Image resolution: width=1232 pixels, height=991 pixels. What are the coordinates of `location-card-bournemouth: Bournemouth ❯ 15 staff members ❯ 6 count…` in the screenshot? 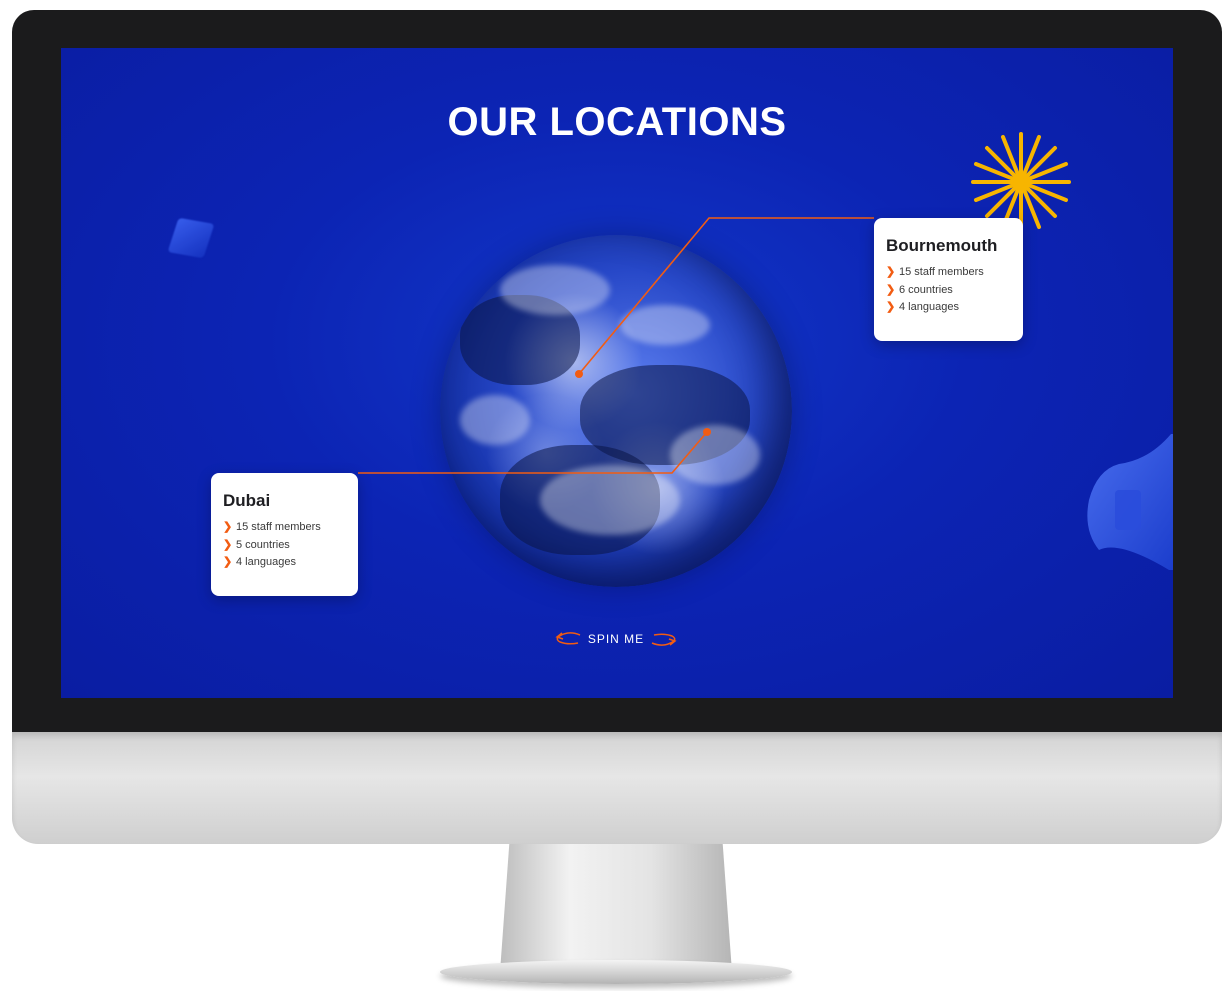 It's located at (948, 279).